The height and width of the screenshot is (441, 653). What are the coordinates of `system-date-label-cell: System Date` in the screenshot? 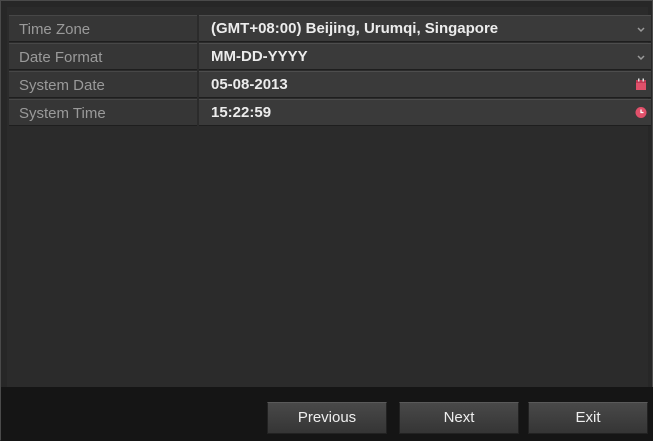 It's located at (103, 84).